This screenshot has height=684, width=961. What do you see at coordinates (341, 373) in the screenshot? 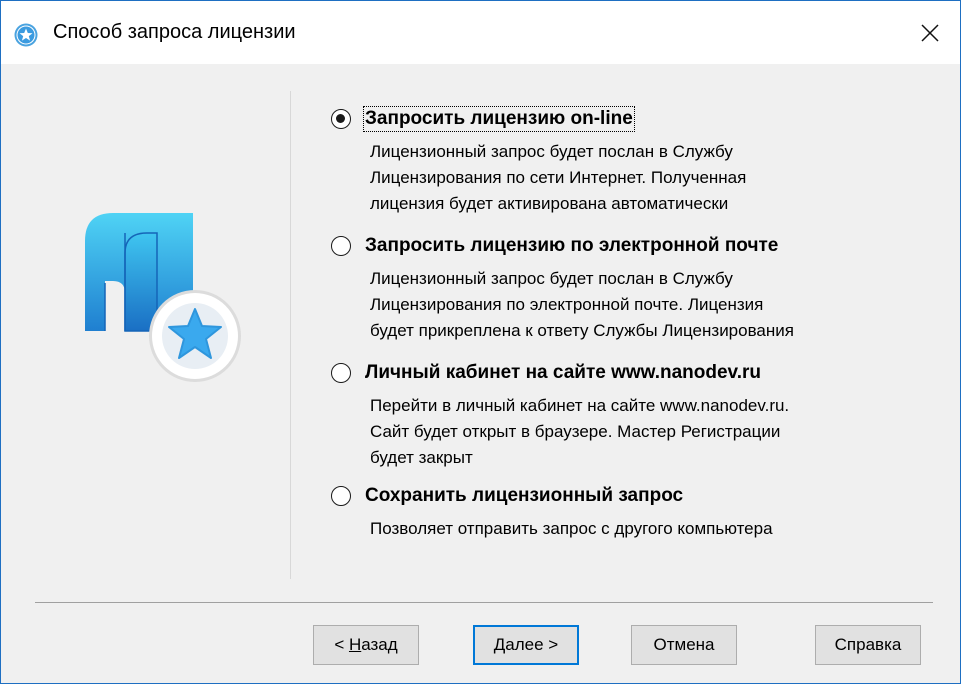
I see `radio-cabinet` at bounding box center [341, 373].